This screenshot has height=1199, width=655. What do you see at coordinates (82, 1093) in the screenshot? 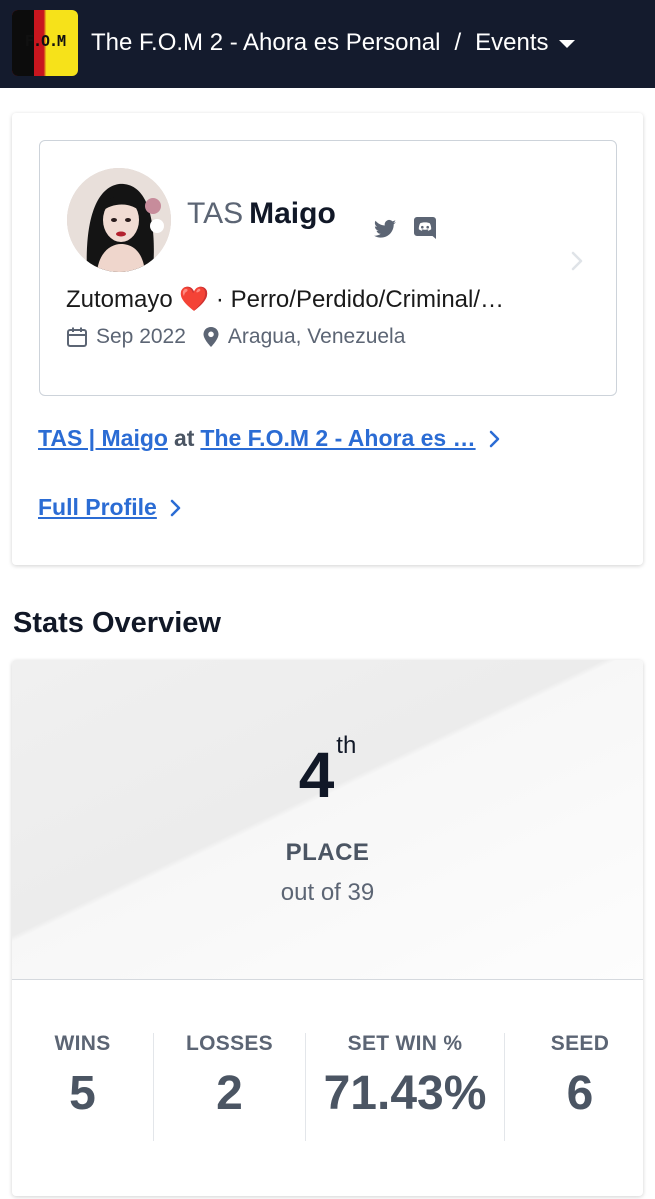
I see `stat-value: 5` at bounding box center [82, 1093].